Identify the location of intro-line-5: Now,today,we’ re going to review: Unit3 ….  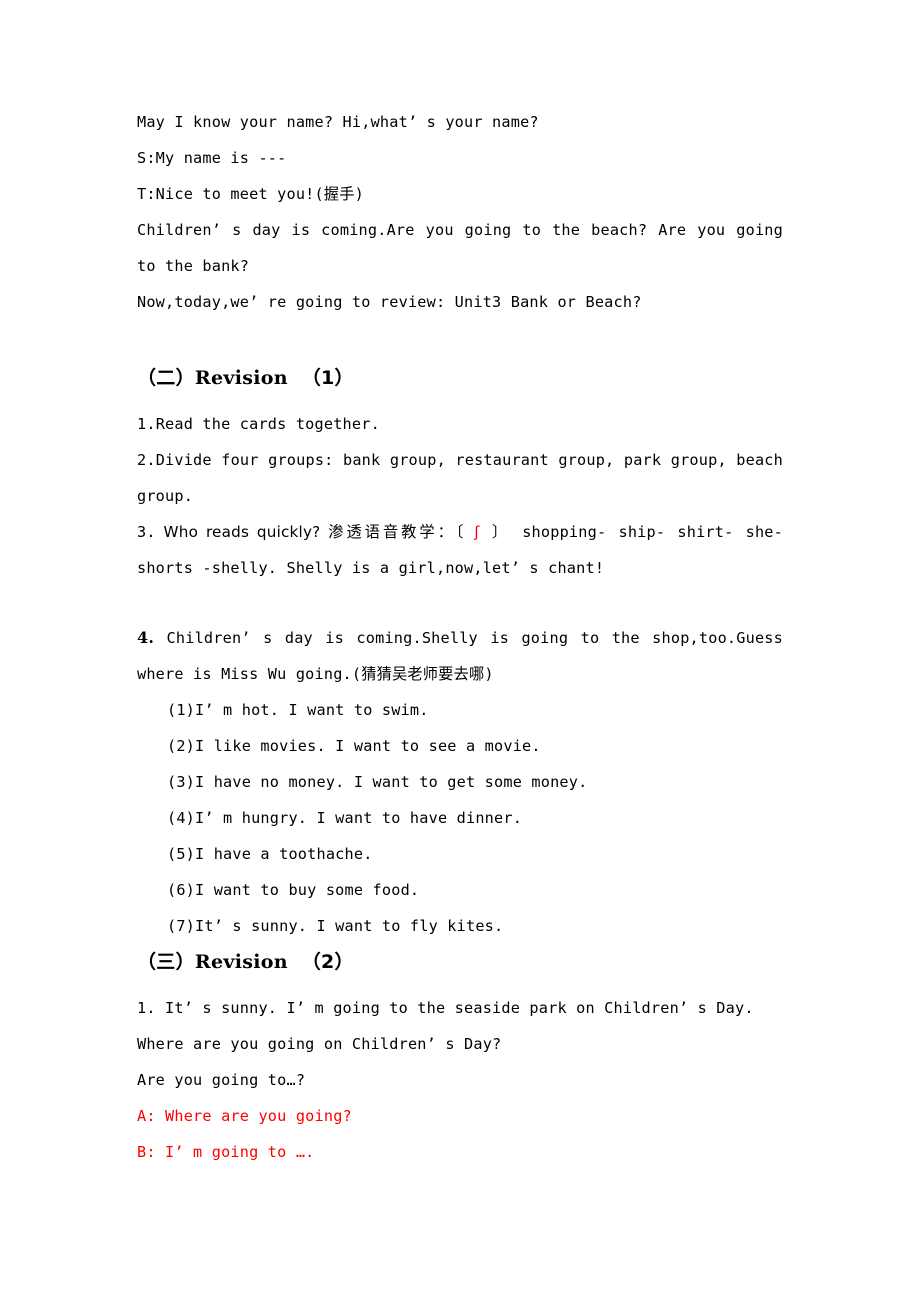
(389, 302).